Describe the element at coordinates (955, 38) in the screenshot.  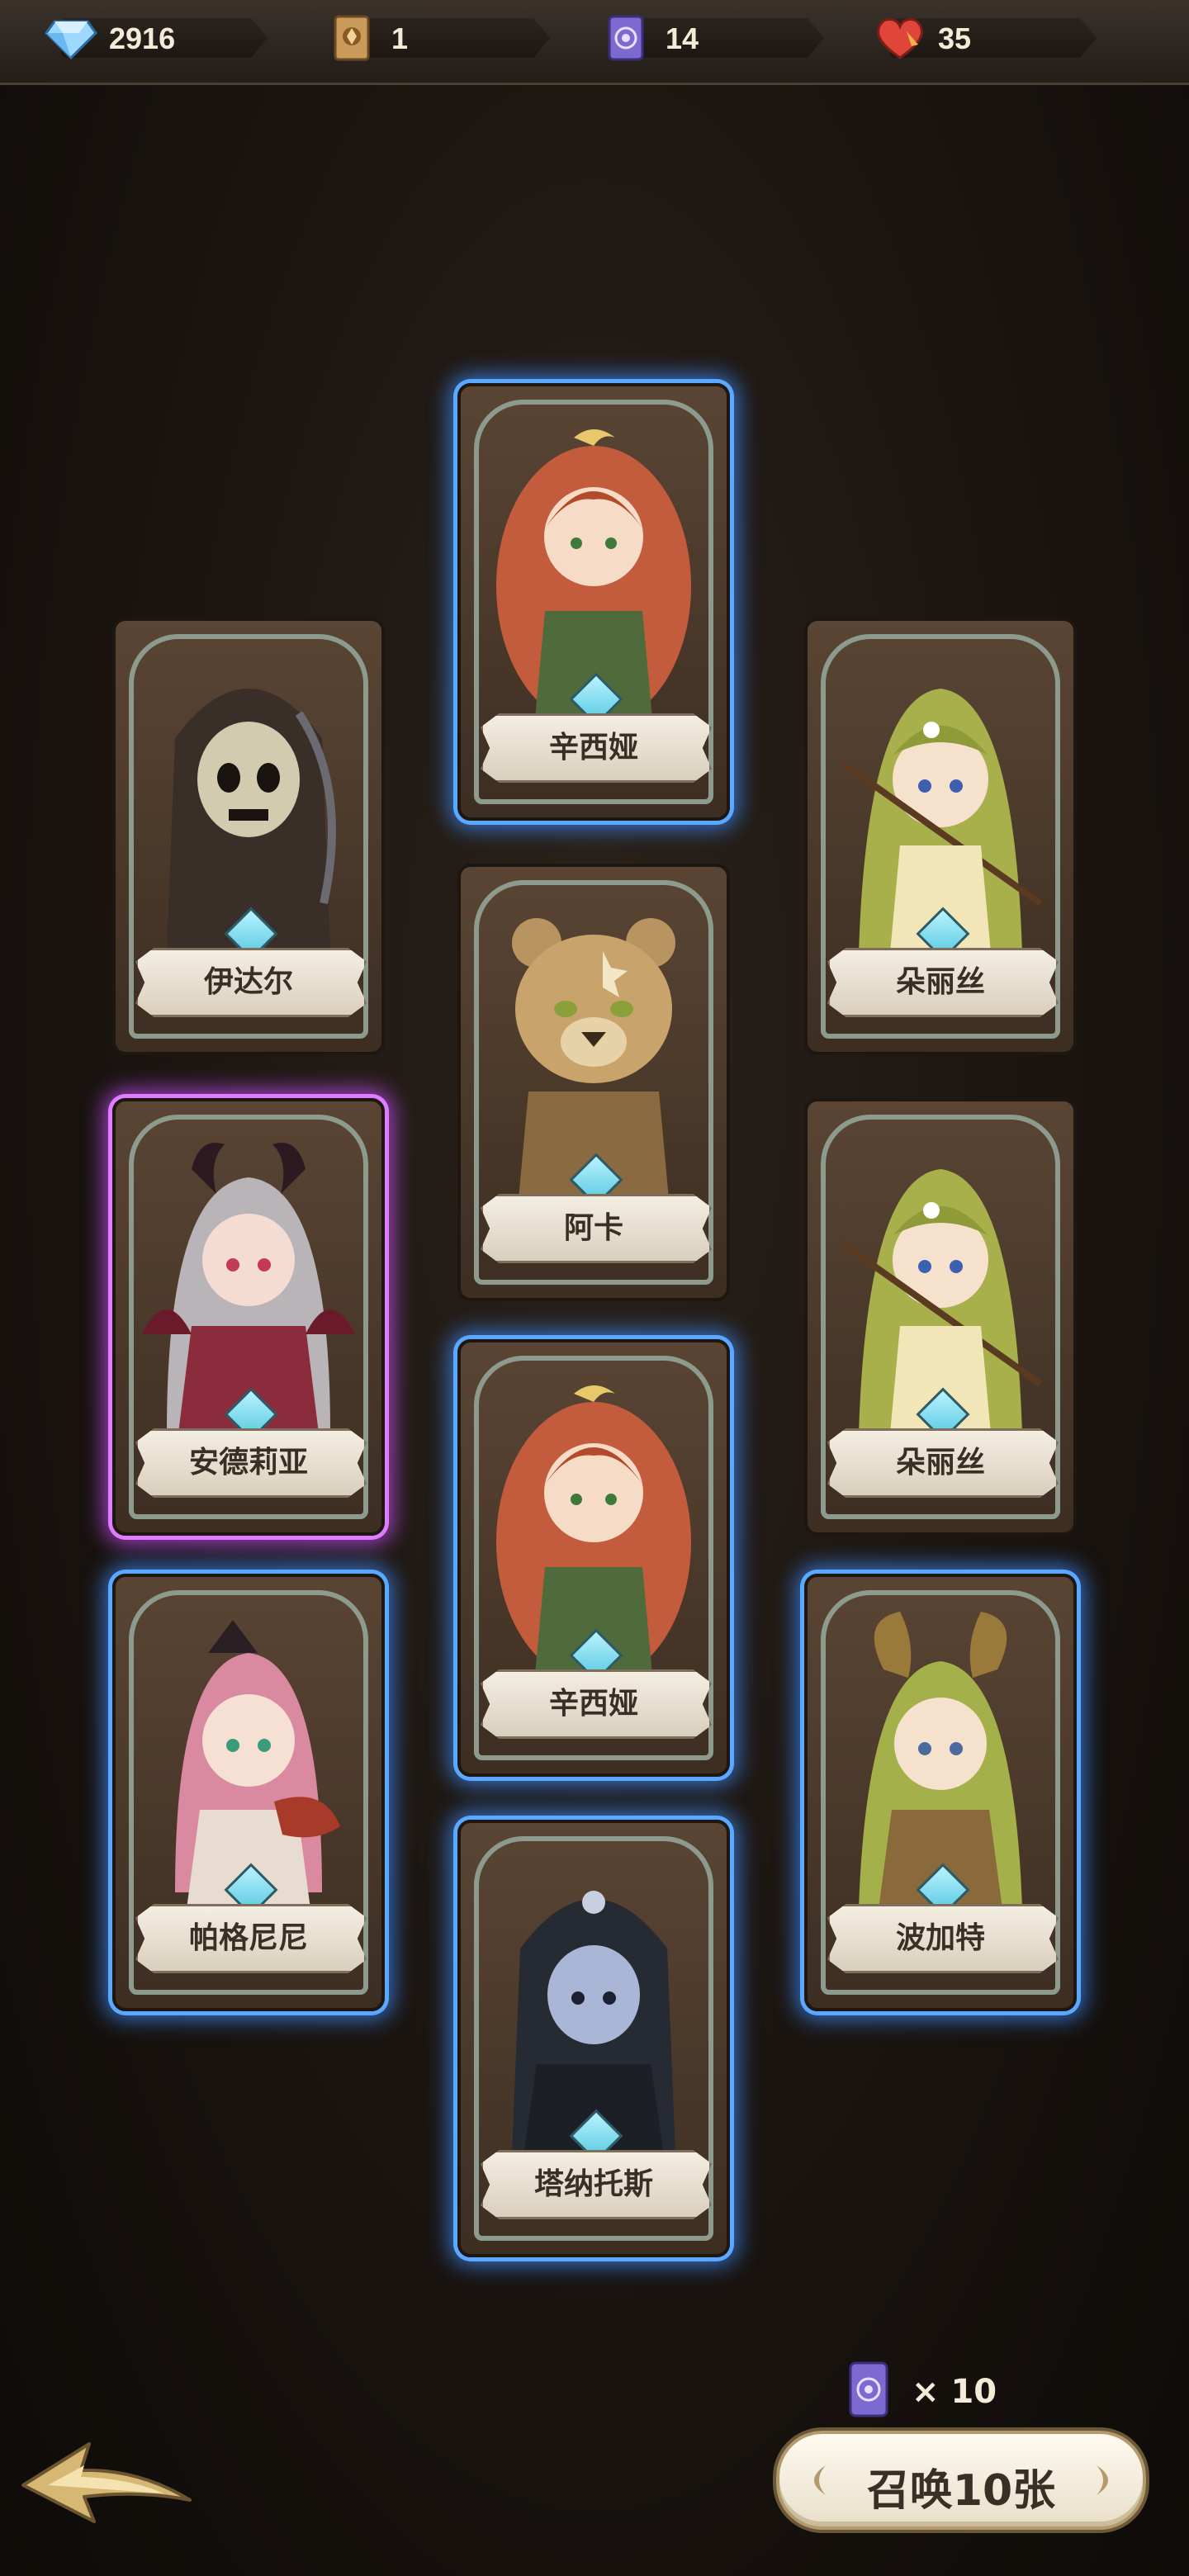
I see `heart-count: 35` at that location.